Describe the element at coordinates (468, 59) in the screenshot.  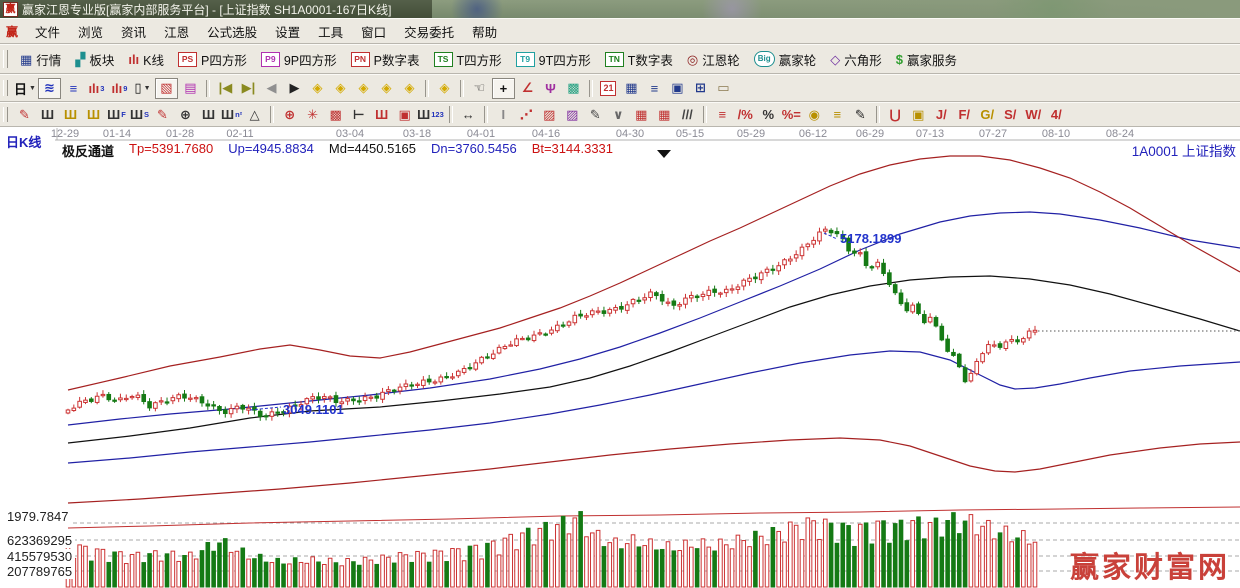
I see `t-square-button: TS T四方形` at that location.